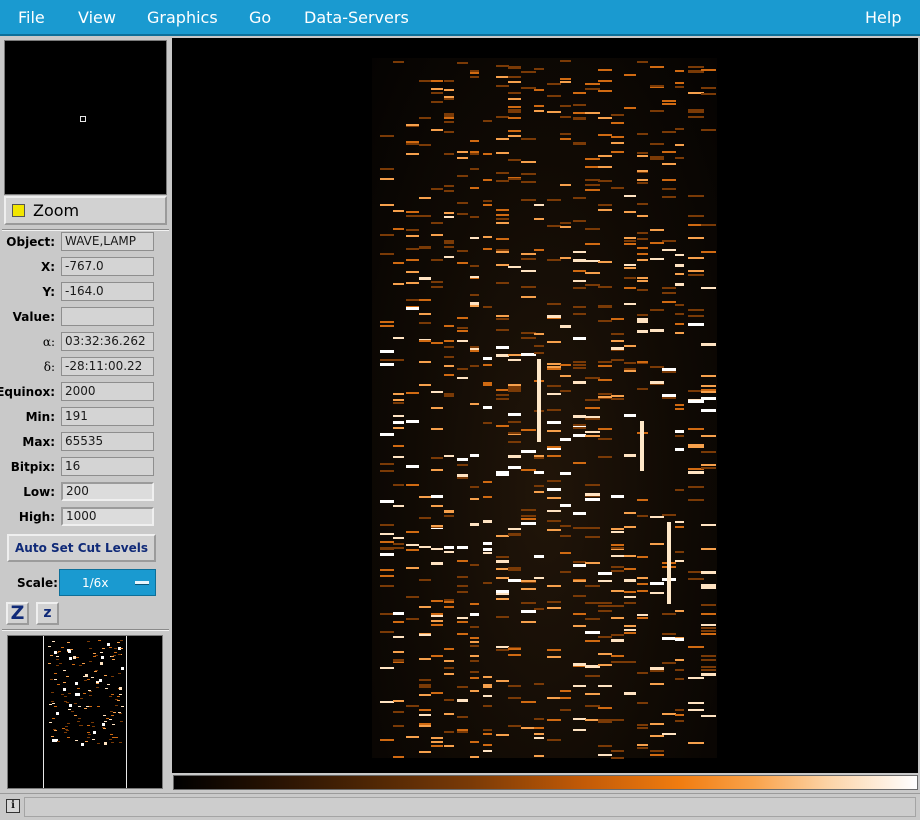 The image size is (920, 820). I want to click on info-row-low: Low: 200, so click(85, 492).